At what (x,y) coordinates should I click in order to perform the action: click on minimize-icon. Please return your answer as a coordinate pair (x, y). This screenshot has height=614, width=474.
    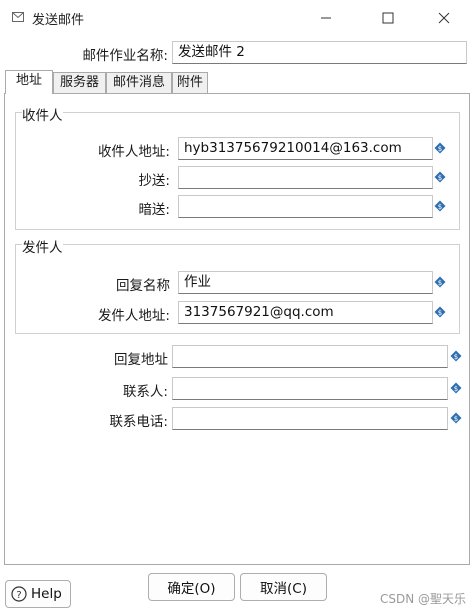
    Looking at the image, I should click on (326, 18).